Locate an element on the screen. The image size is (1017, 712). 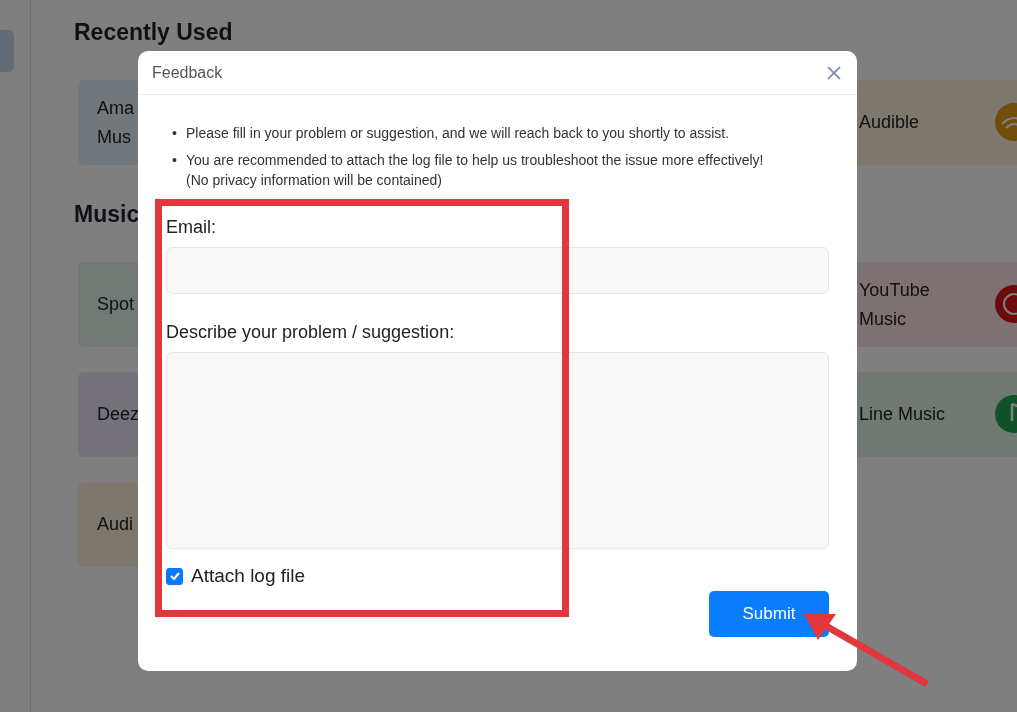
email-field is located at coordinates (497, 270).